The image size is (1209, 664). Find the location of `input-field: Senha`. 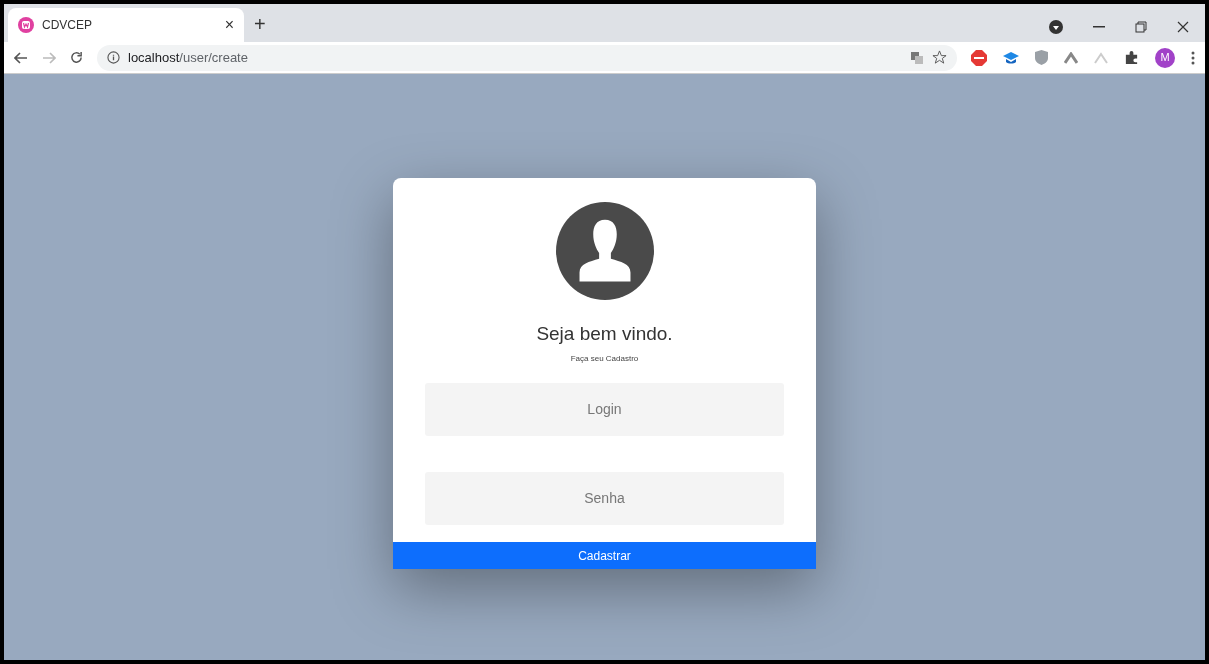

input-field: Senha is located at coordinates (604, 498).